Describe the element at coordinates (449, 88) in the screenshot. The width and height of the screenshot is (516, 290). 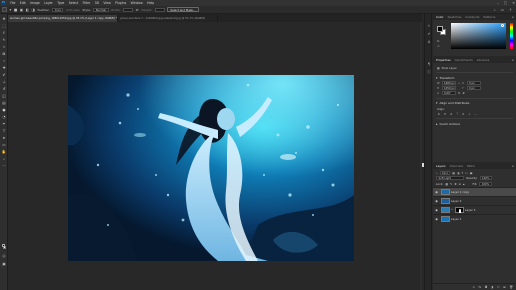
I see `height-field: 1050 px` at that location.